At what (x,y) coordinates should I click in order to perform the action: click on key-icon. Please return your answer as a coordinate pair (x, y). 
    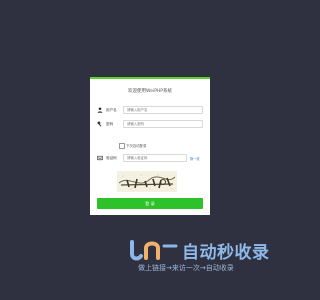
    Looking at the image, I should click on (99, 124).